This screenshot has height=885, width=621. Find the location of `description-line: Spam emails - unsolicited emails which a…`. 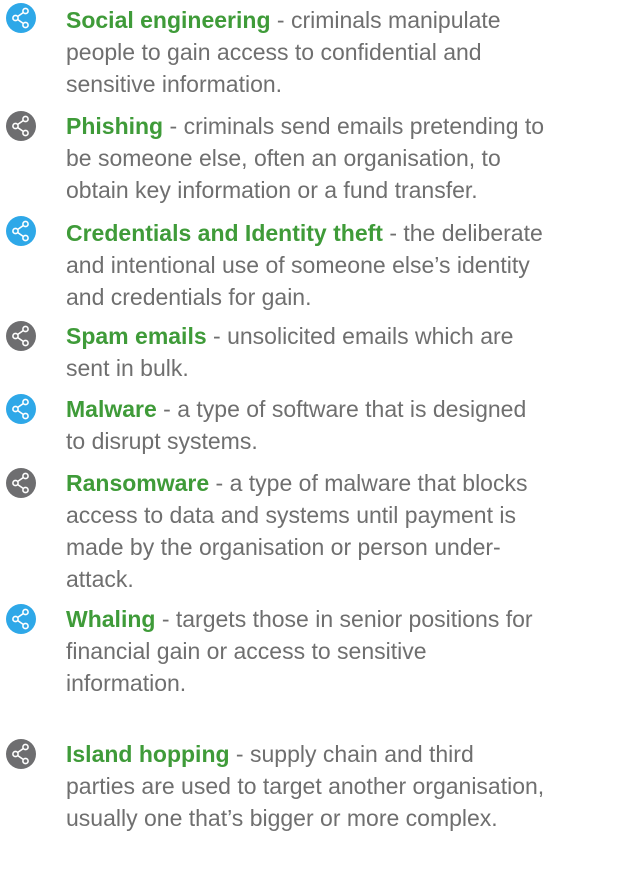

description-line: Spam emails - unsolicited emails which a… is located at coordinates (343, 336).